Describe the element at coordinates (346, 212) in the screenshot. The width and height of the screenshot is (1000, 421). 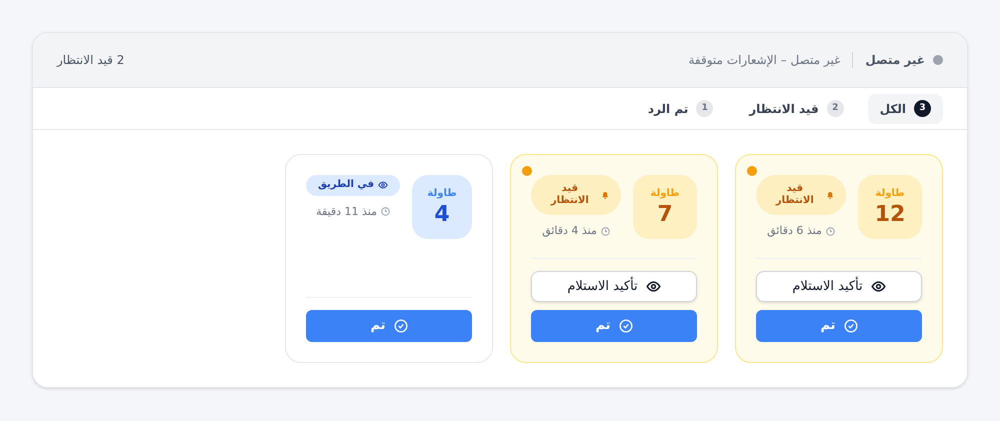
I see `time-ago: منذ 11 دقيقة` at that location.